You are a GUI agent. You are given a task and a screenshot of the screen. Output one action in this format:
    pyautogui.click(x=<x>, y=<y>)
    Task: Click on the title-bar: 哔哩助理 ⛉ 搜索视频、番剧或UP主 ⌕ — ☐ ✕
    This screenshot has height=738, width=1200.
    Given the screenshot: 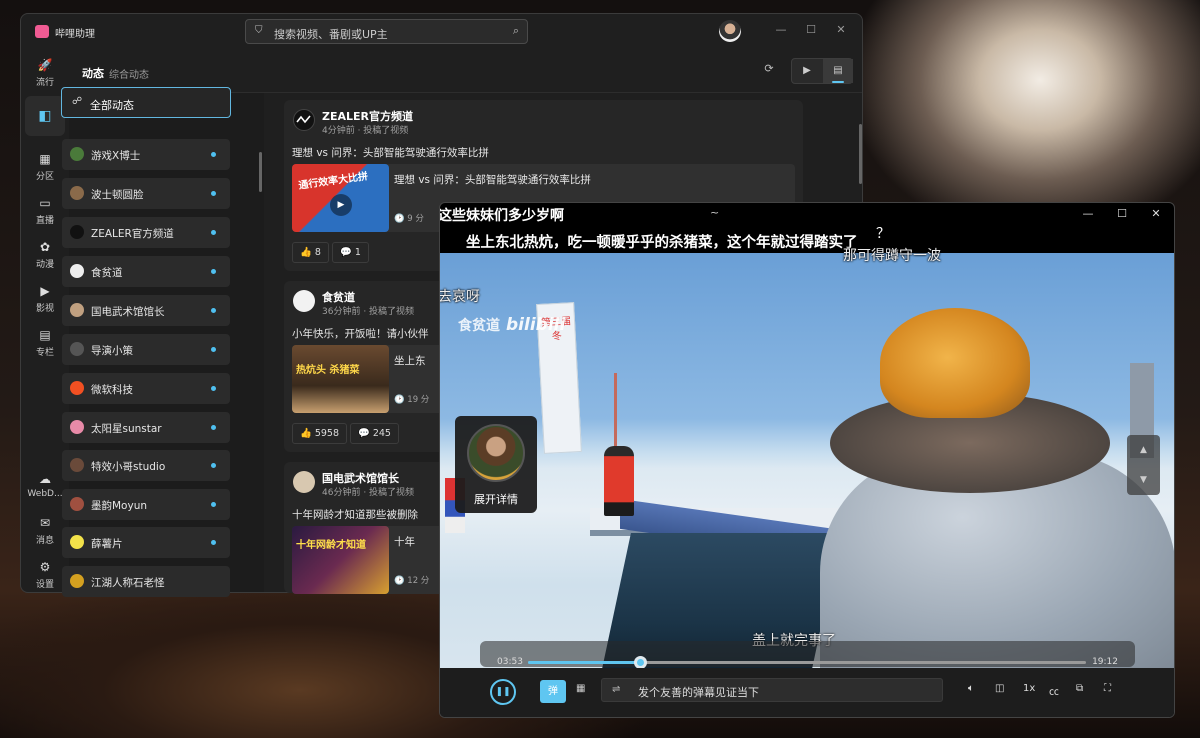 What is the action you would take?
    pyautogui.click(x=441, y=32)
    